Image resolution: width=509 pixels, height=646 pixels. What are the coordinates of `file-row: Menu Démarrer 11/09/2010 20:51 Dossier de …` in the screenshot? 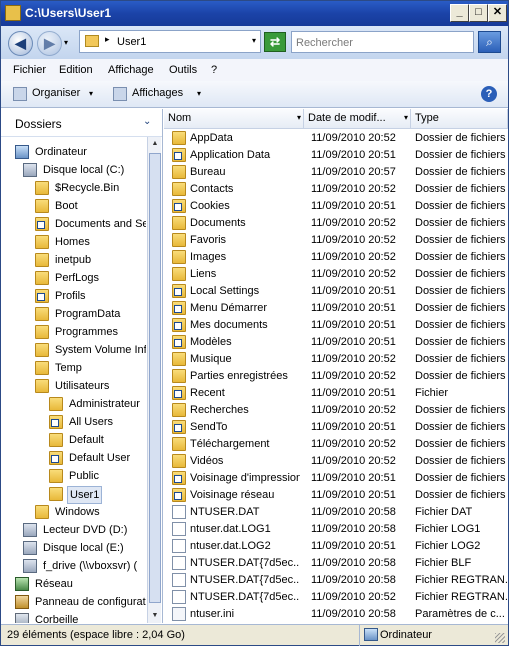 It's located at (336, 308).